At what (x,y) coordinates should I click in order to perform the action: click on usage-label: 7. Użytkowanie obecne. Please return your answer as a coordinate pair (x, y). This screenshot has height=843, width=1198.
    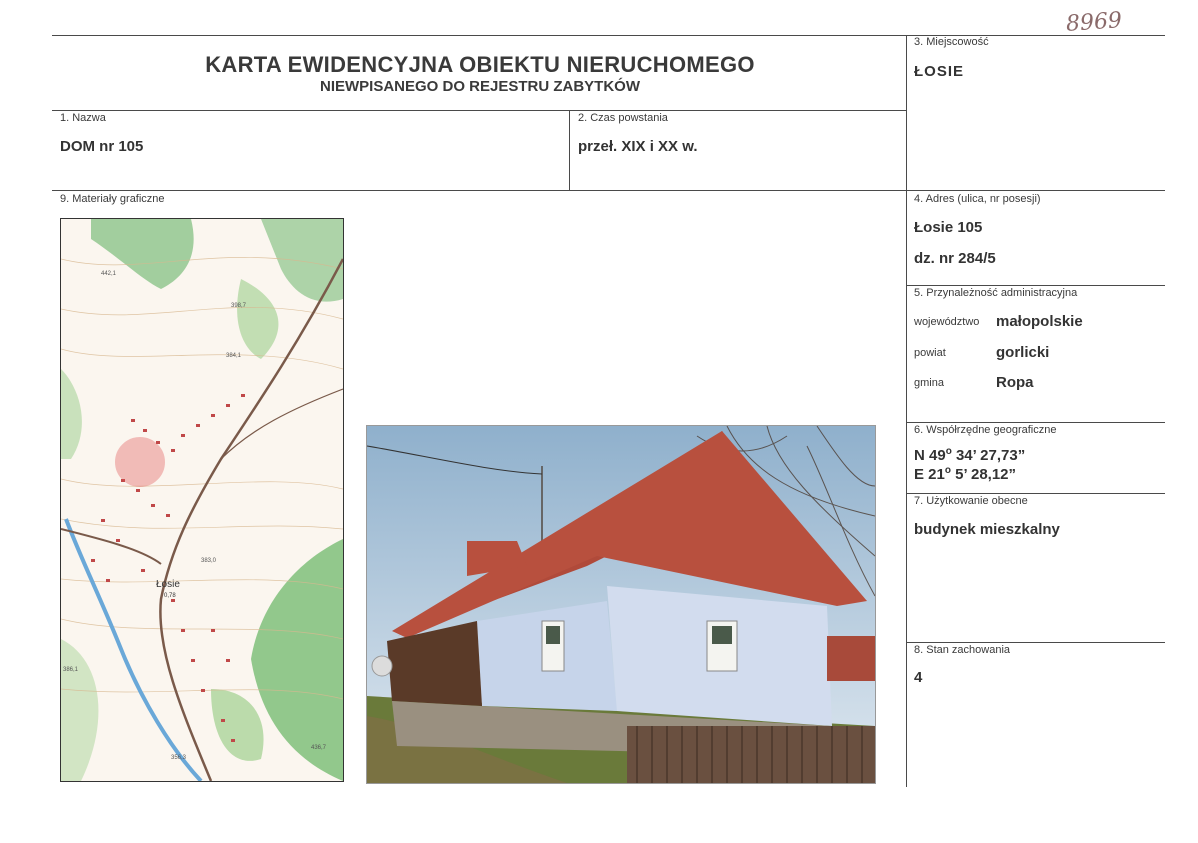
    Looking at the image, I should click on (971, 501).